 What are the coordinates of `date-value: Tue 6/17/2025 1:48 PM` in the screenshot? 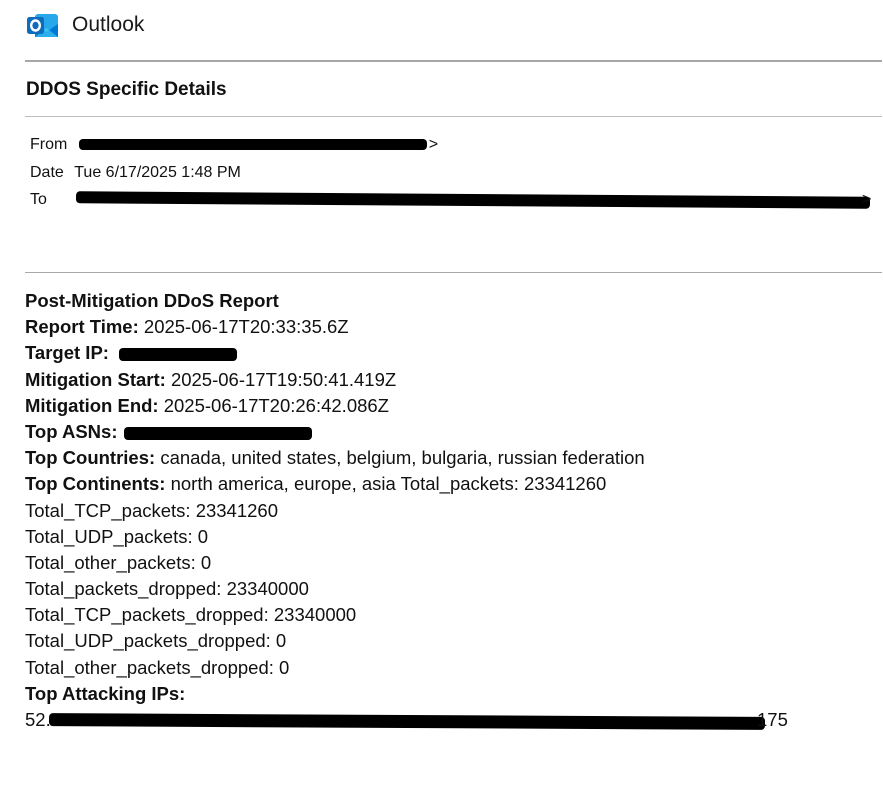 It's located at (157, 172).